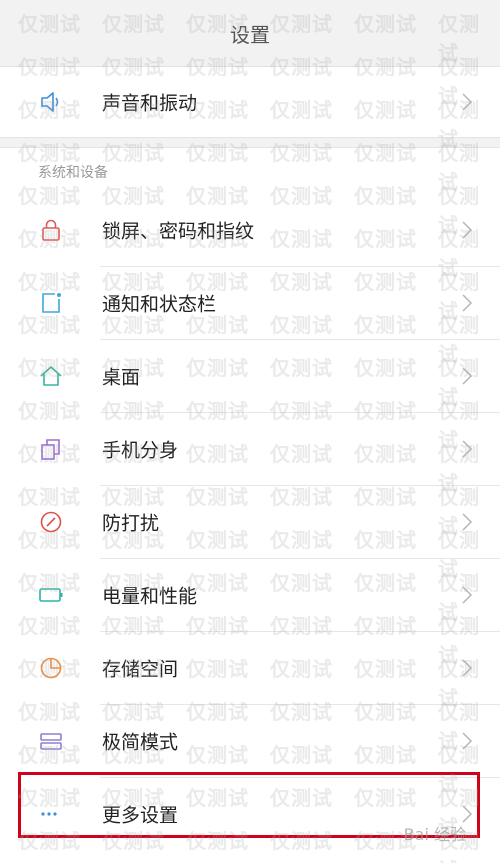  What do you see at coordinates (250, 449) in the screenshot?
I see `settings-item-app-clone: 手机分身` at bounding box center [250, 449].